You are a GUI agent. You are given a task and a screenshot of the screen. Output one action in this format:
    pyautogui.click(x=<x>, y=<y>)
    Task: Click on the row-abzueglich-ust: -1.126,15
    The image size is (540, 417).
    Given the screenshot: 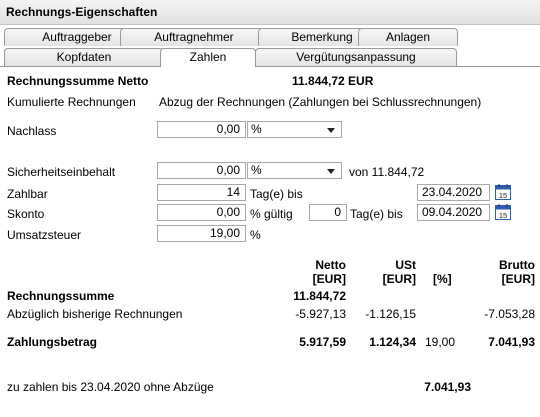 What is the action you would take?
    pyautogui.click(x=390, y=314)
    